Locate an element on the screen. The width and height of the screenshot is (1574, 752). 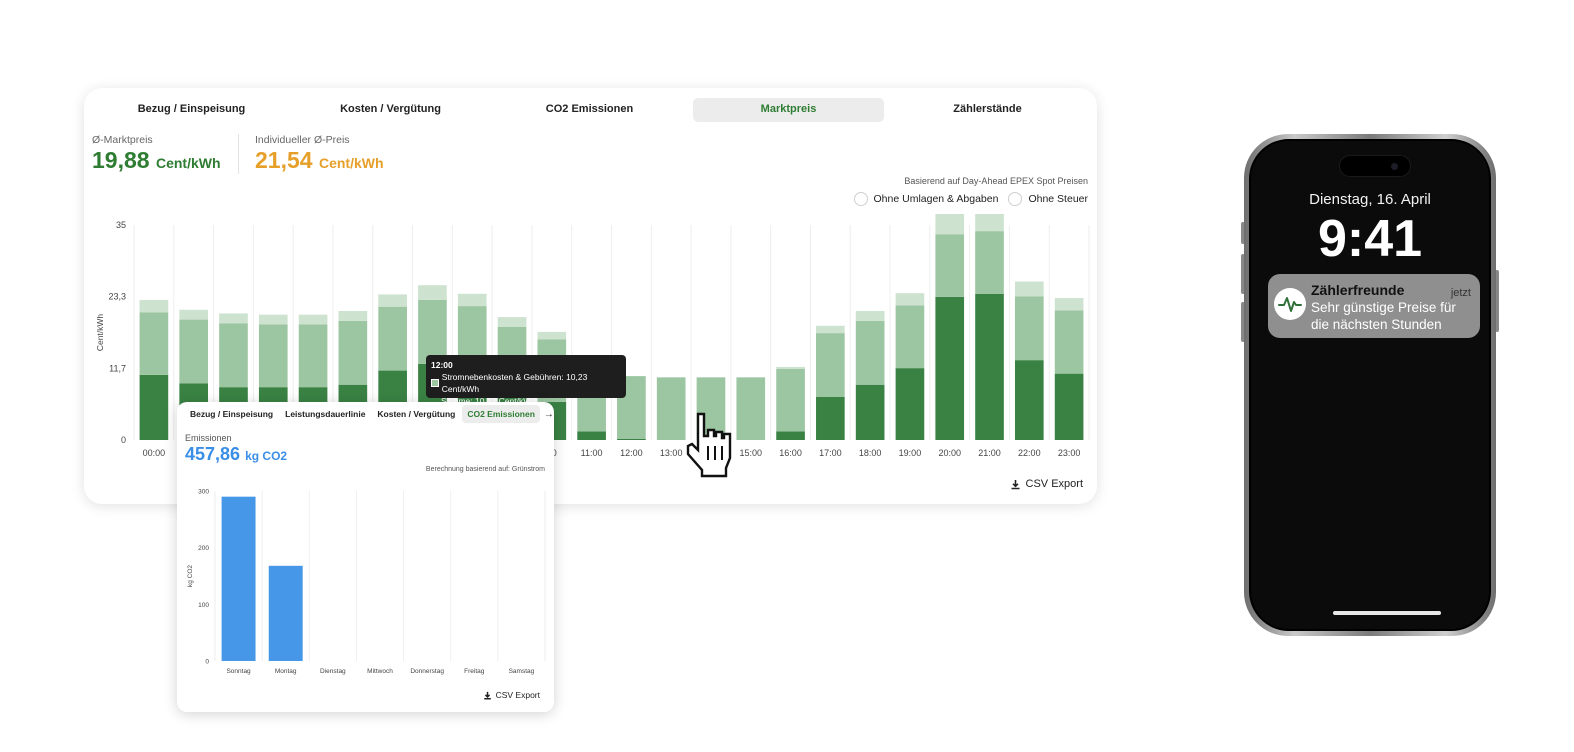
em-csv-export-button: CSV Export is located at coordinates (511, 695).